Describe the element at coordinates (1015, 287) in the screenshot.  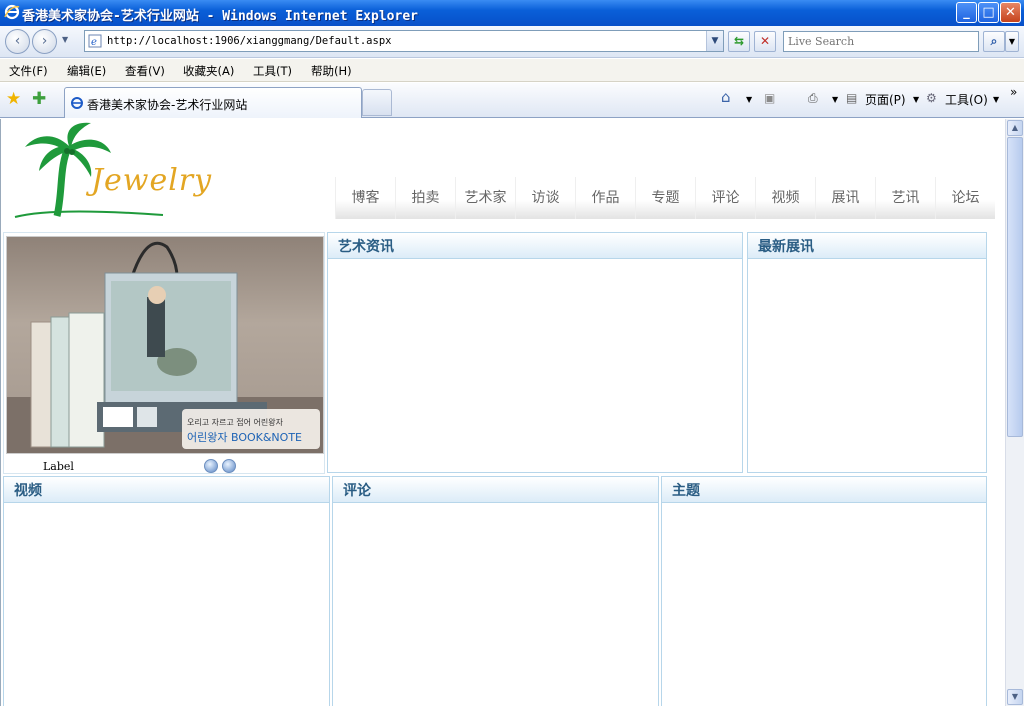
I see `scroll-thumb` at that location.